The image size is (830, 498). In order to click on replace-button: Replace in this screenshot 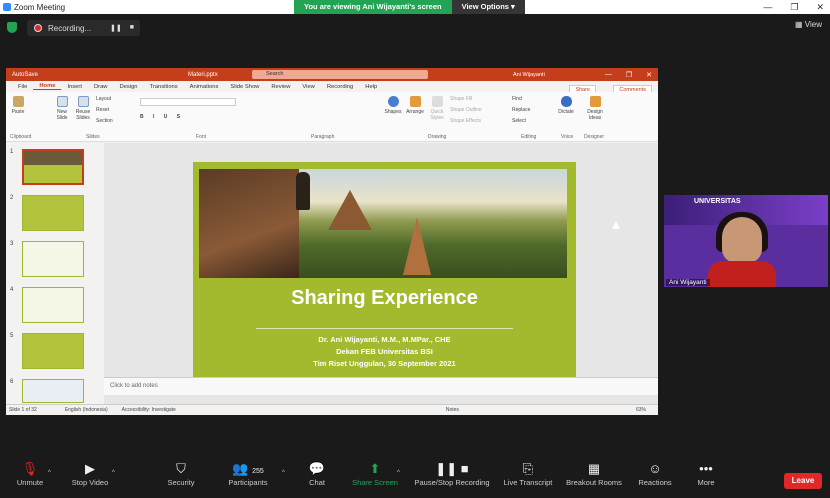, I will do `click(521, 110)`.